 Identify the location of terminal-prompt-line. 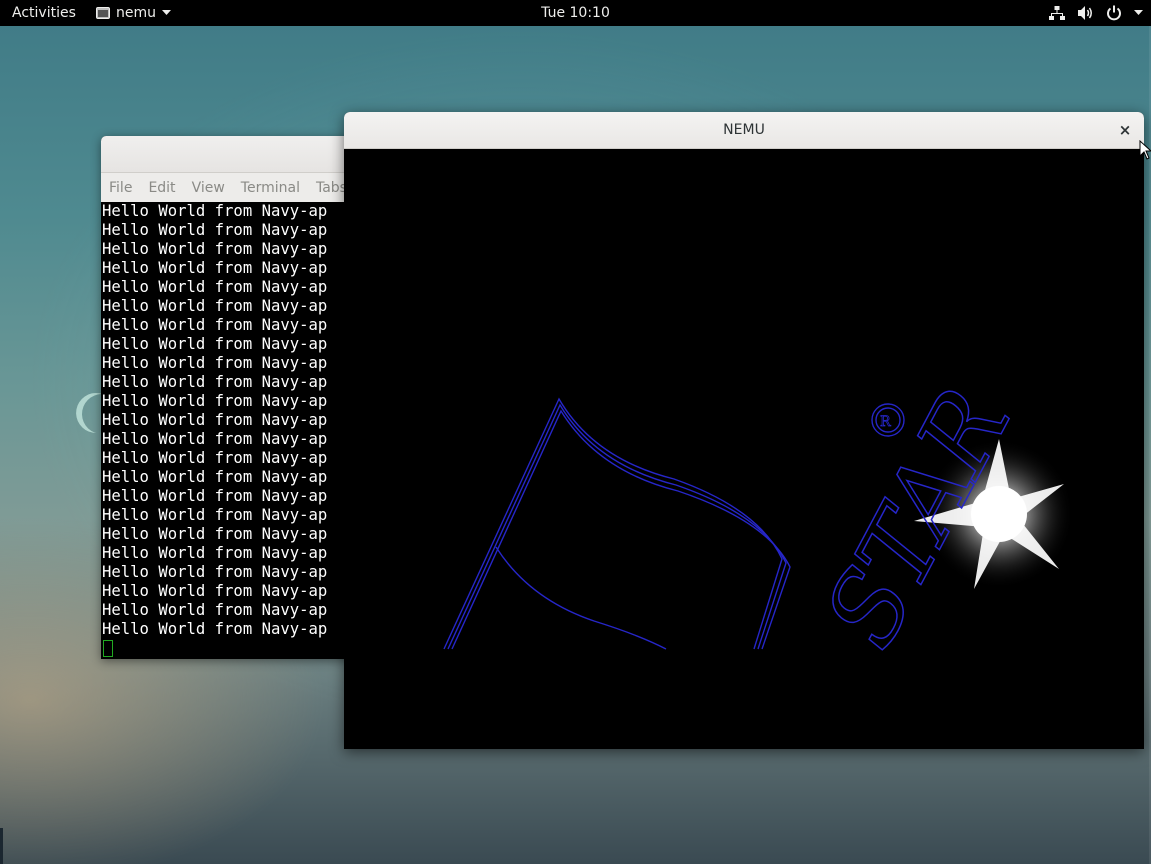
(231, 648).